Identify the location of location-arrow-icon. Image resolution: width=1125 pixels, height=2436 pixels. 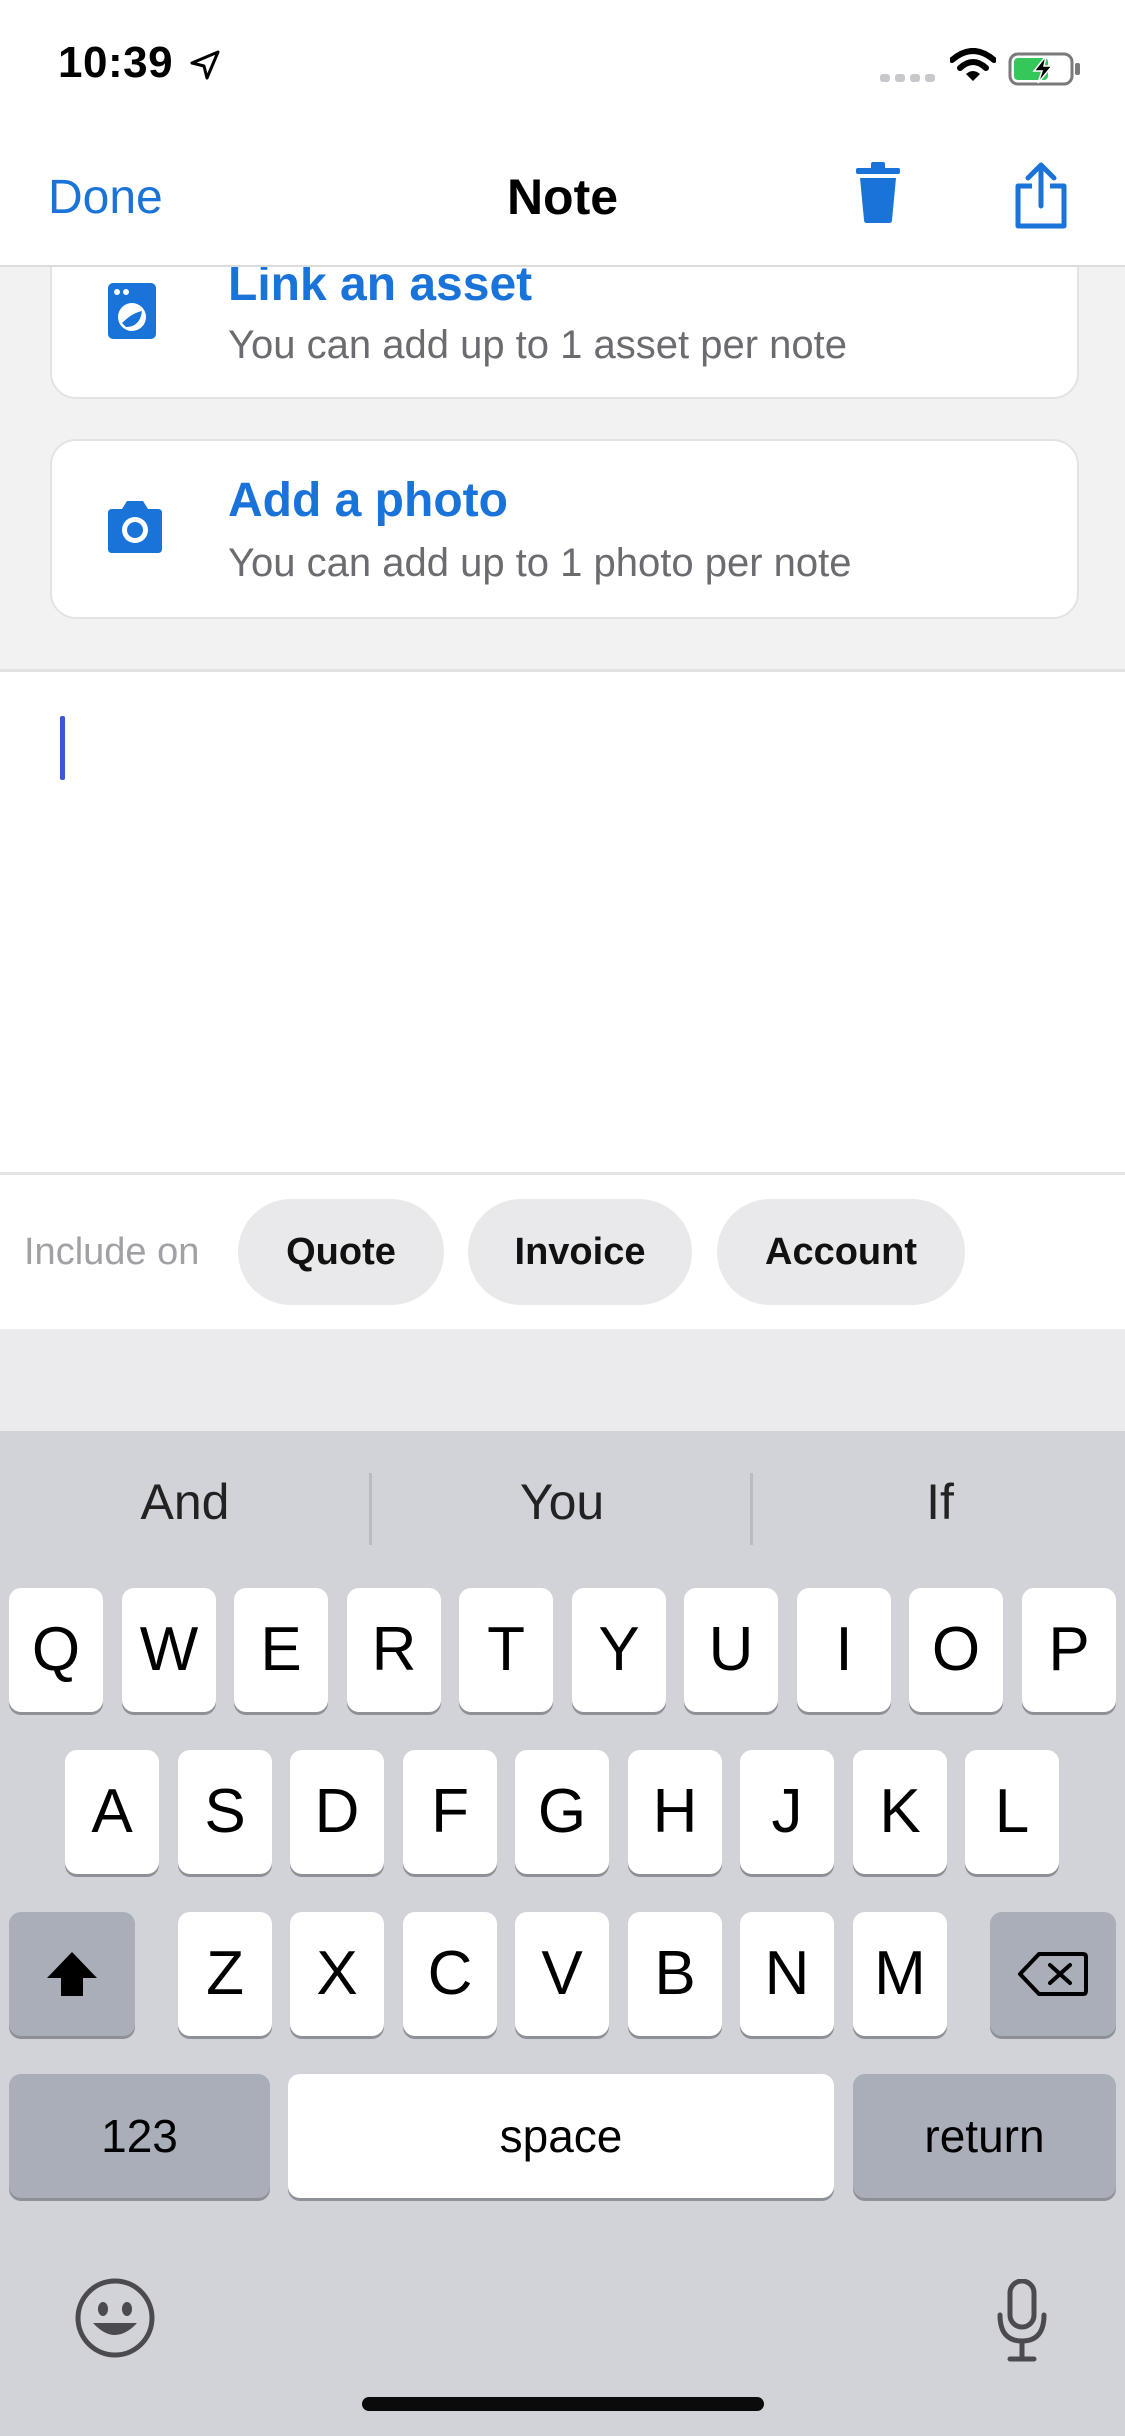
(205, 65).